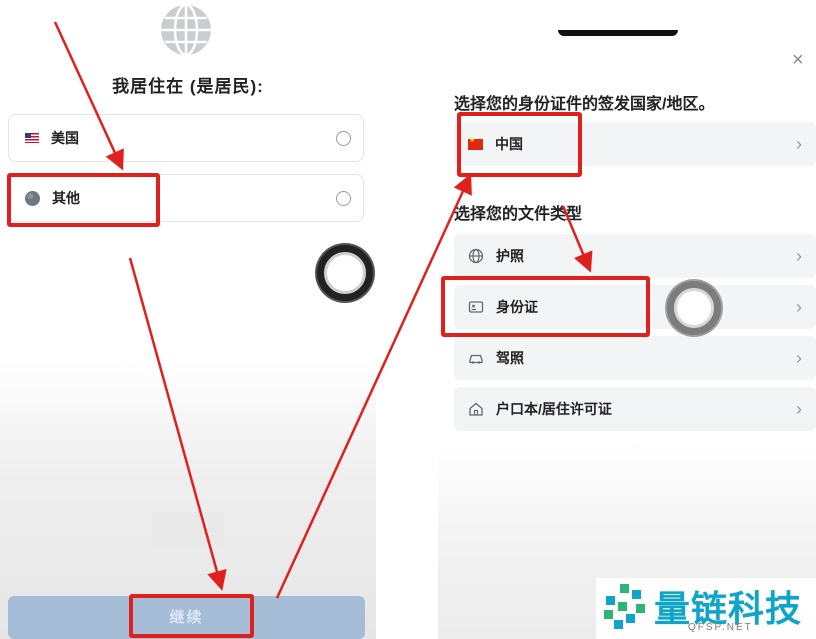  I want to click on highlight-china-option, so click(519, 144).